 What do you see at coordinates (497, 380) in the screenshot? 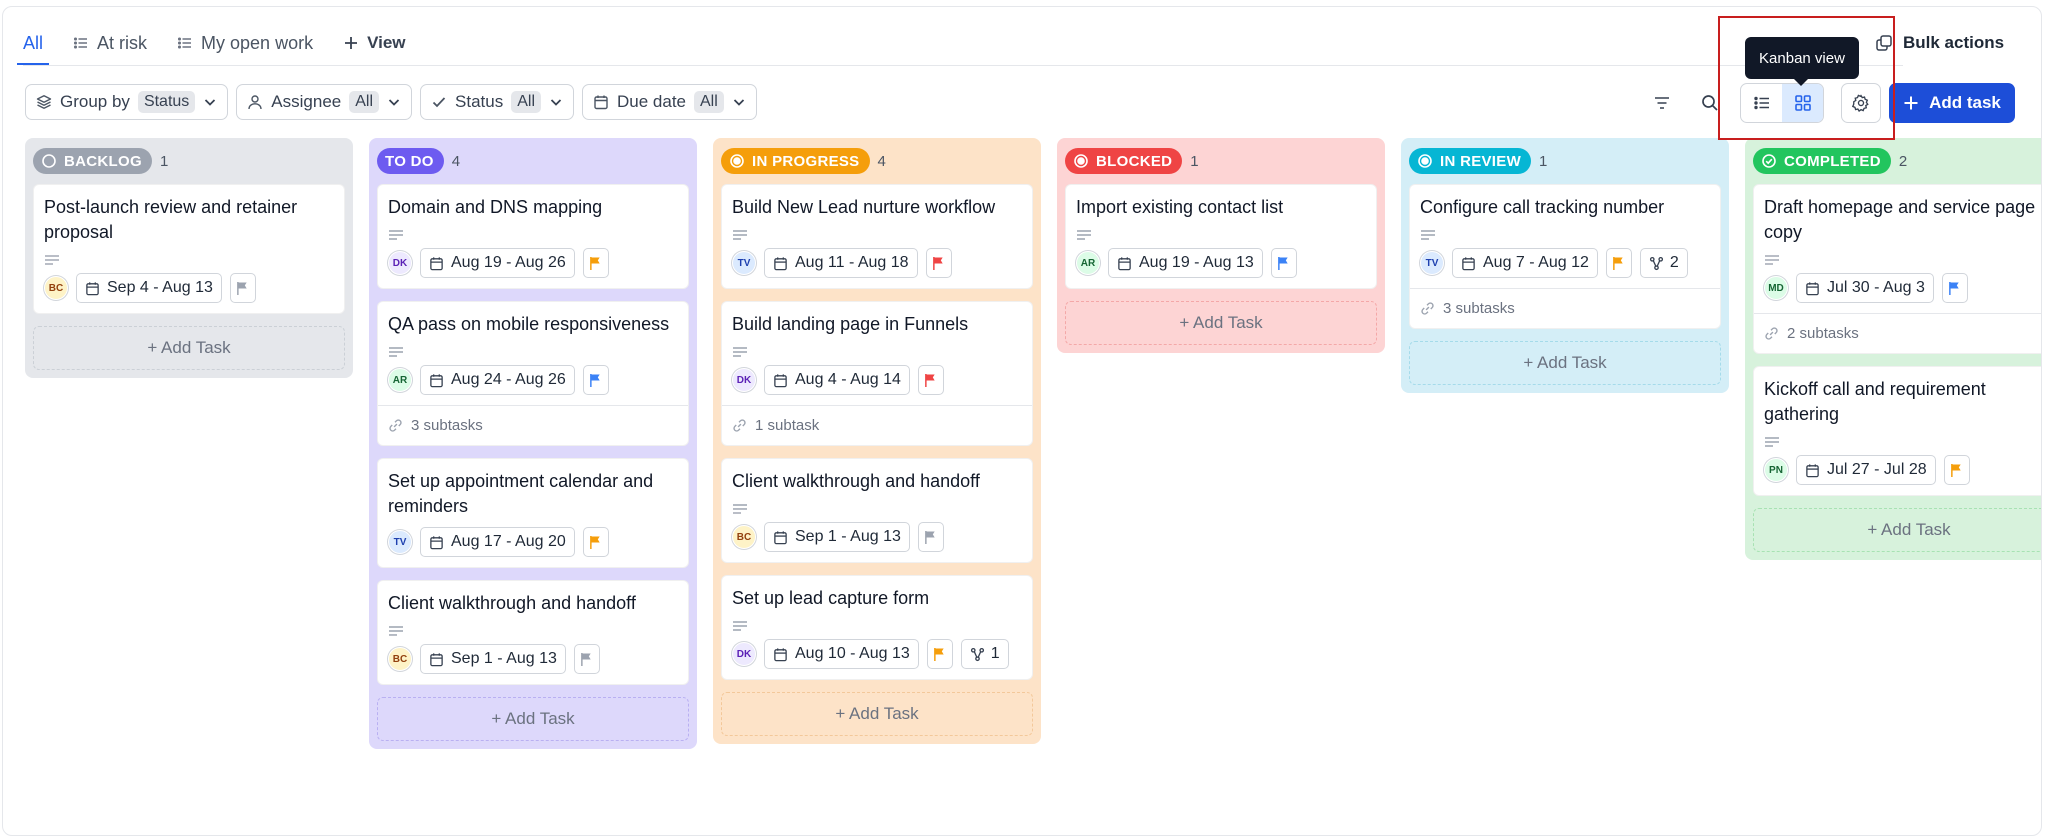
I see `due-date-chip: Aug 24 - Aug 26` at bounding box center [497, 380].